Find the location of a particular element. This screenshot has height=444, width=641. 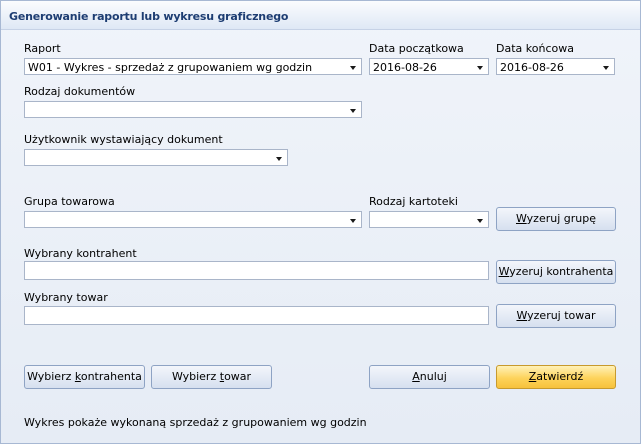

cancel-button: Anuluj is located at coordinates (429, 377).